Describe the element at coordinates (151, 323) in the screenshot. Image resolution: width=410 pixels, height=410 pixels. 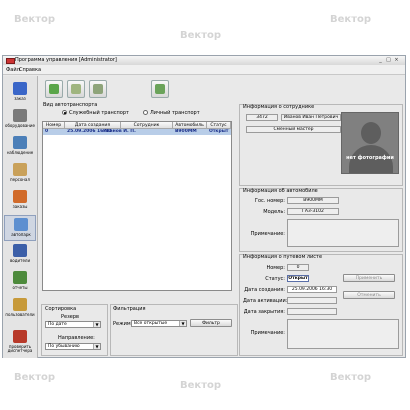
I see `filter-mode-value: Все открытые` at that location.